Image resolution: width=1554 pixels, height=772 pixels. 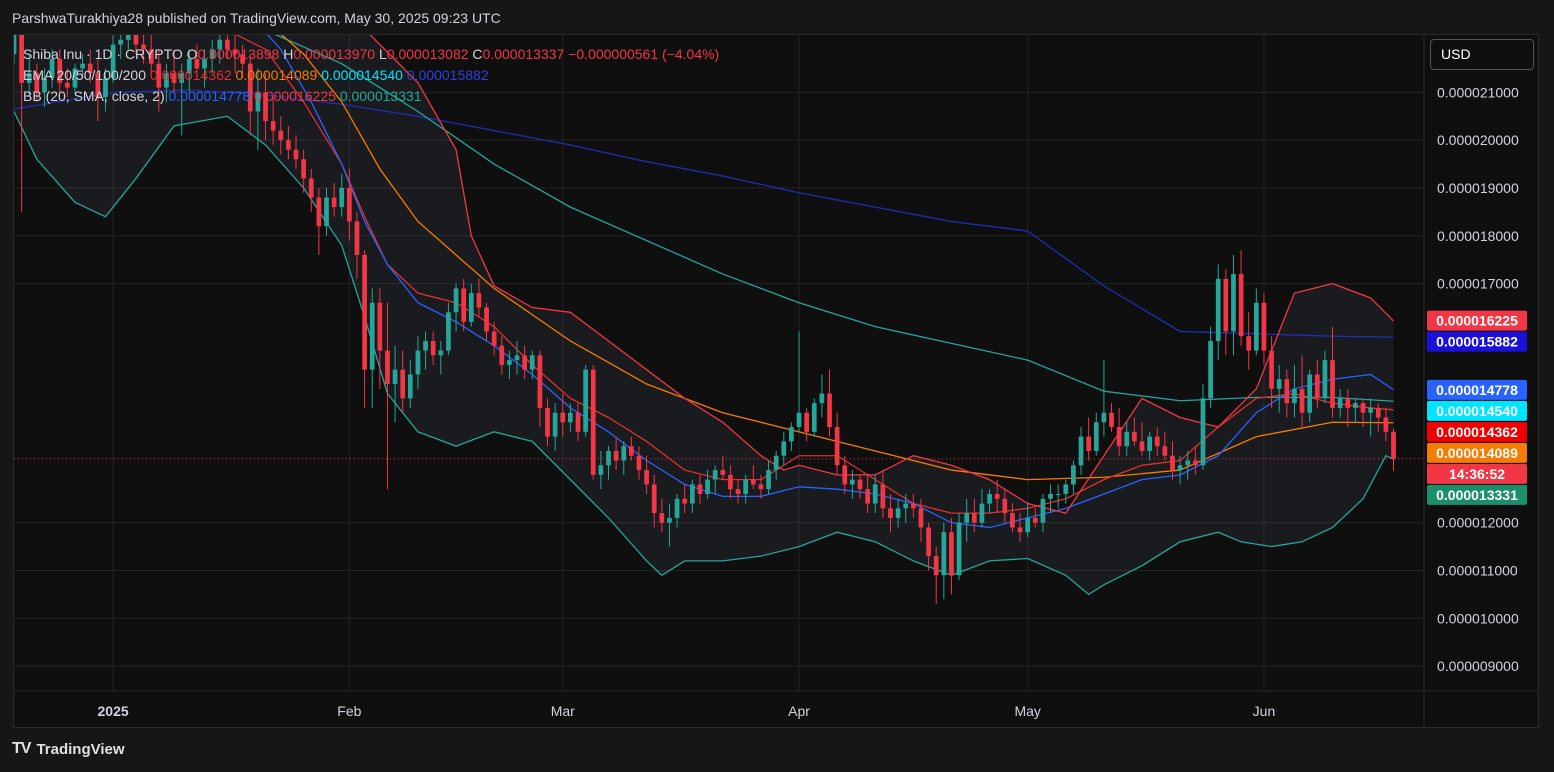 I want to click on bb-upper-value: 0.000016225, so click(x=295, y=96).